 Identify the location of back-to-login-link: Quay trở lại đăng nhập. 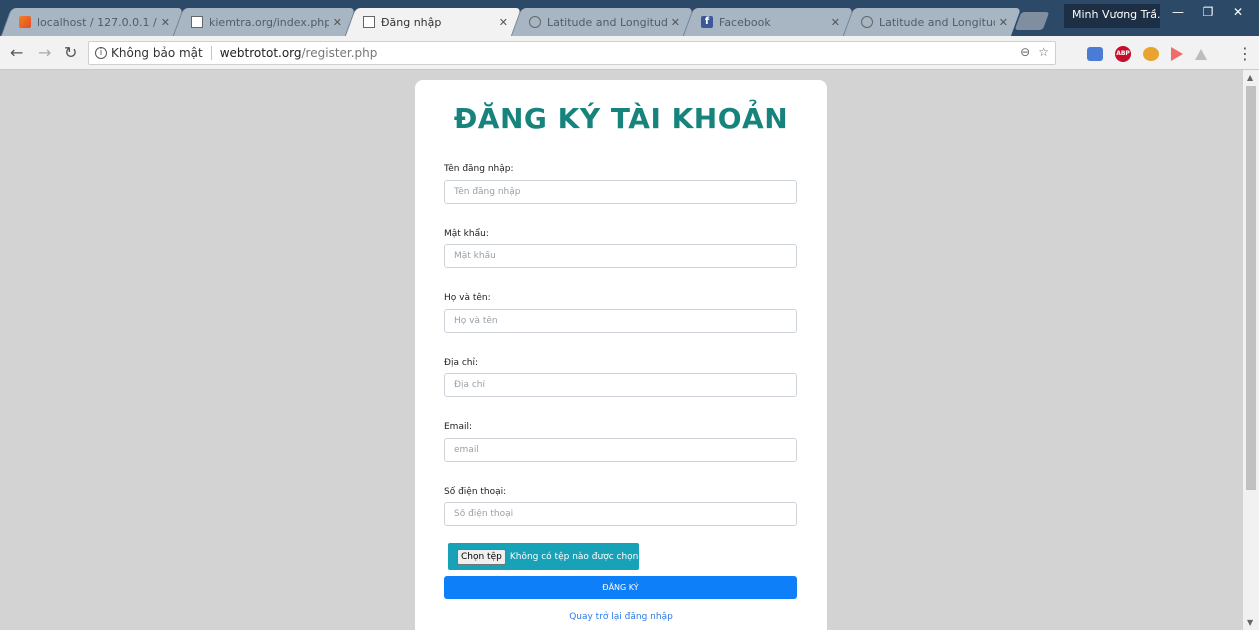
(621, 617).